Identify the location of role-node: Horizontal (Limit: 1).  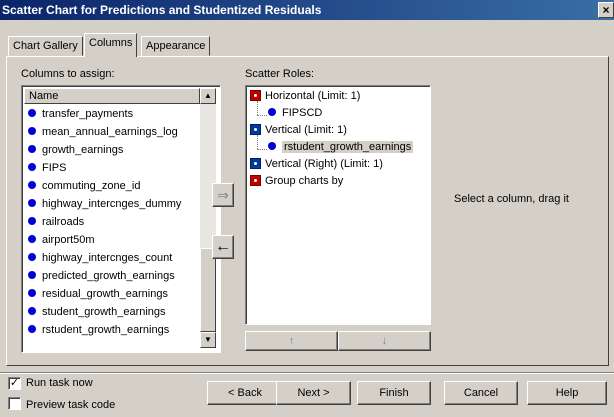
(305, 96).